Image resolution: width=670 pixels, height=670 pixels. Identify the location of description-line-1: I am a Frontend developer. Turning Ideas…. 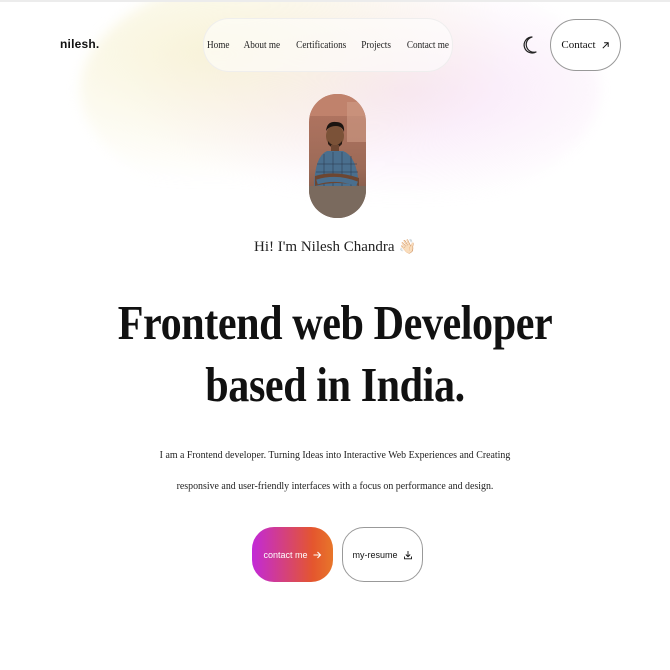
(335, 455).